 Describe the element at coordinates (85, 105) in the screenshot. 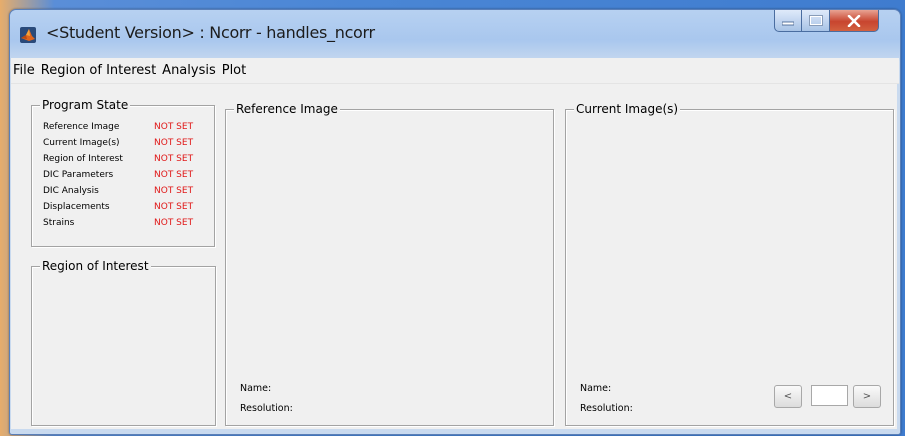

I see `program-state-title: Program State` at that location.